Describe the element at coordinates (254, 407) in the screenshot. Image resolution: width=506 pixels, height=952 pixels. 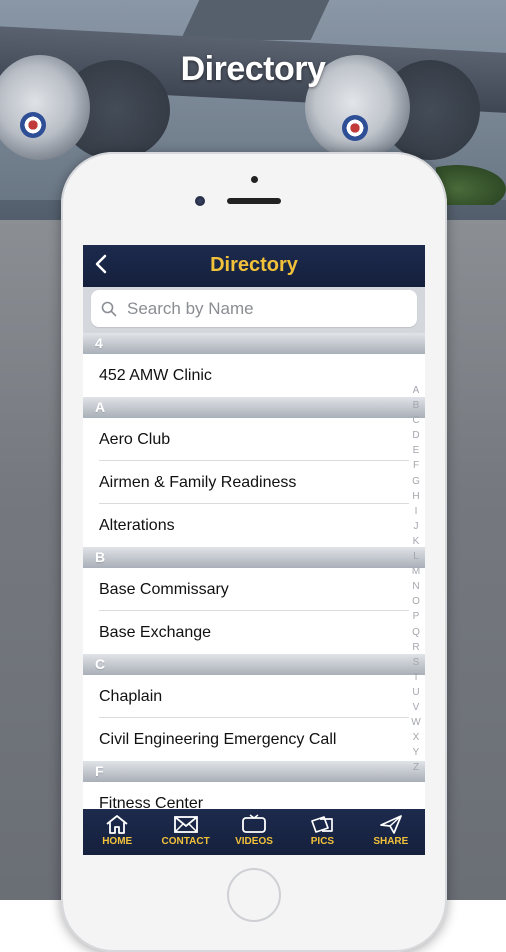
I see `section-header: A` at that location.